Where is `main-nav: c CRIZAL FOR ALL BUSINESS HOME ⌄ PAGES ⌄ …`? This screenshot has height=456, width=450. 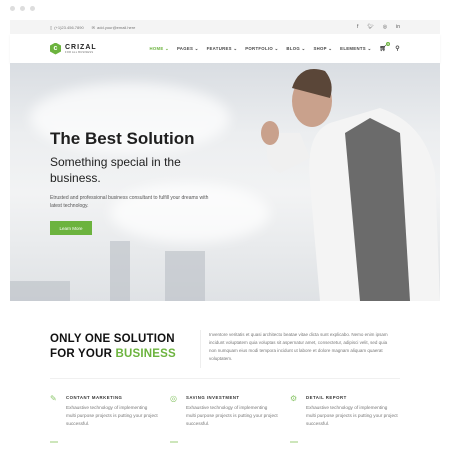
main-nav: c CRIZAL FOR ALL BUSINESS HOME ⌄ PAGES ⌄ … is located at coordinates (225, 48).